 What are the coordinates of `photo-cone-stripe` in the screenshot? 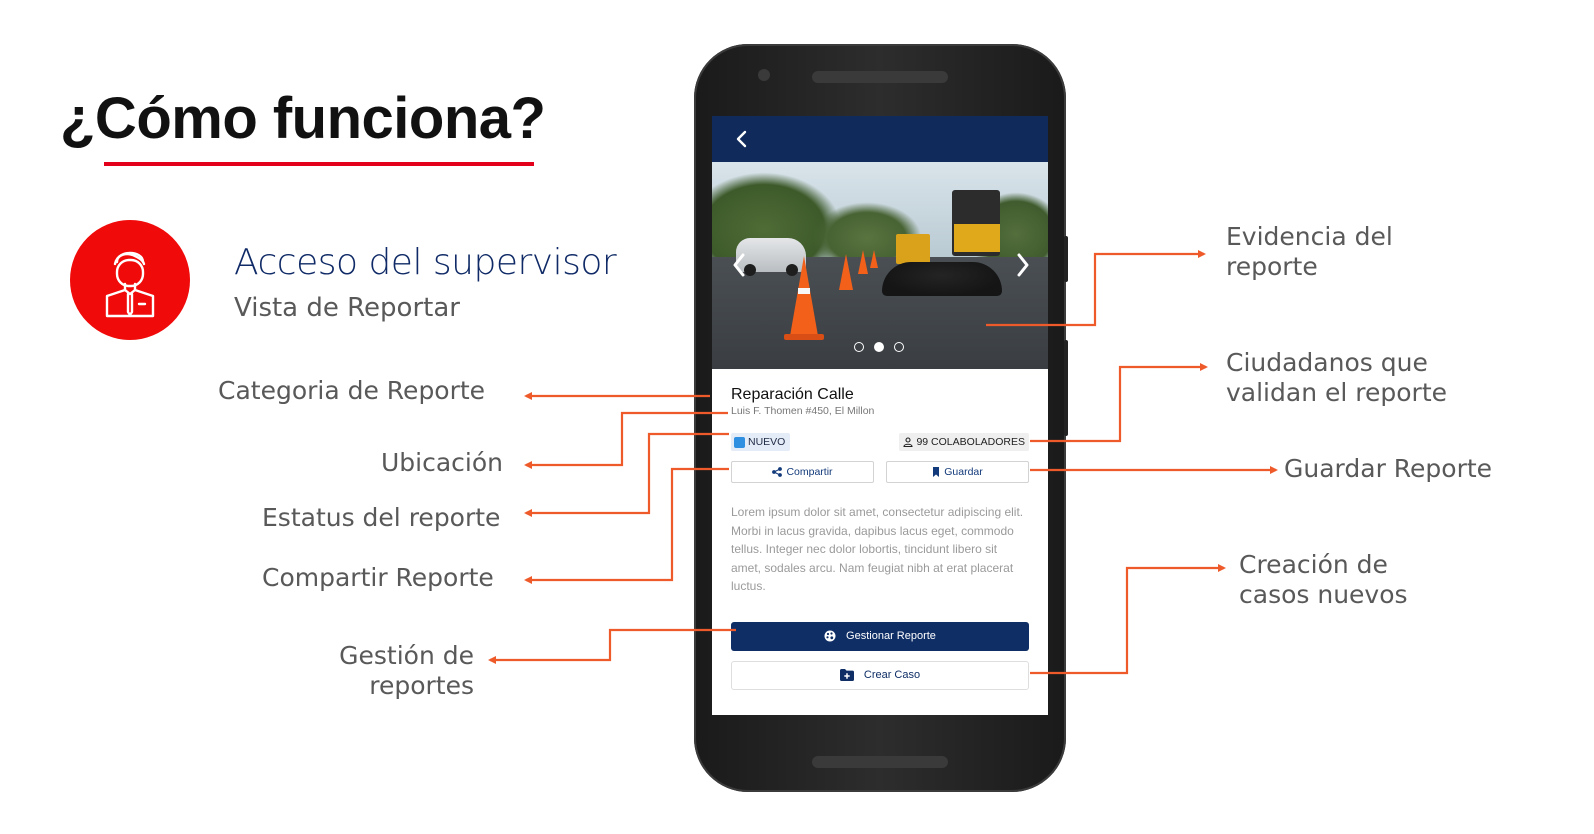 It's located at (804, 291).